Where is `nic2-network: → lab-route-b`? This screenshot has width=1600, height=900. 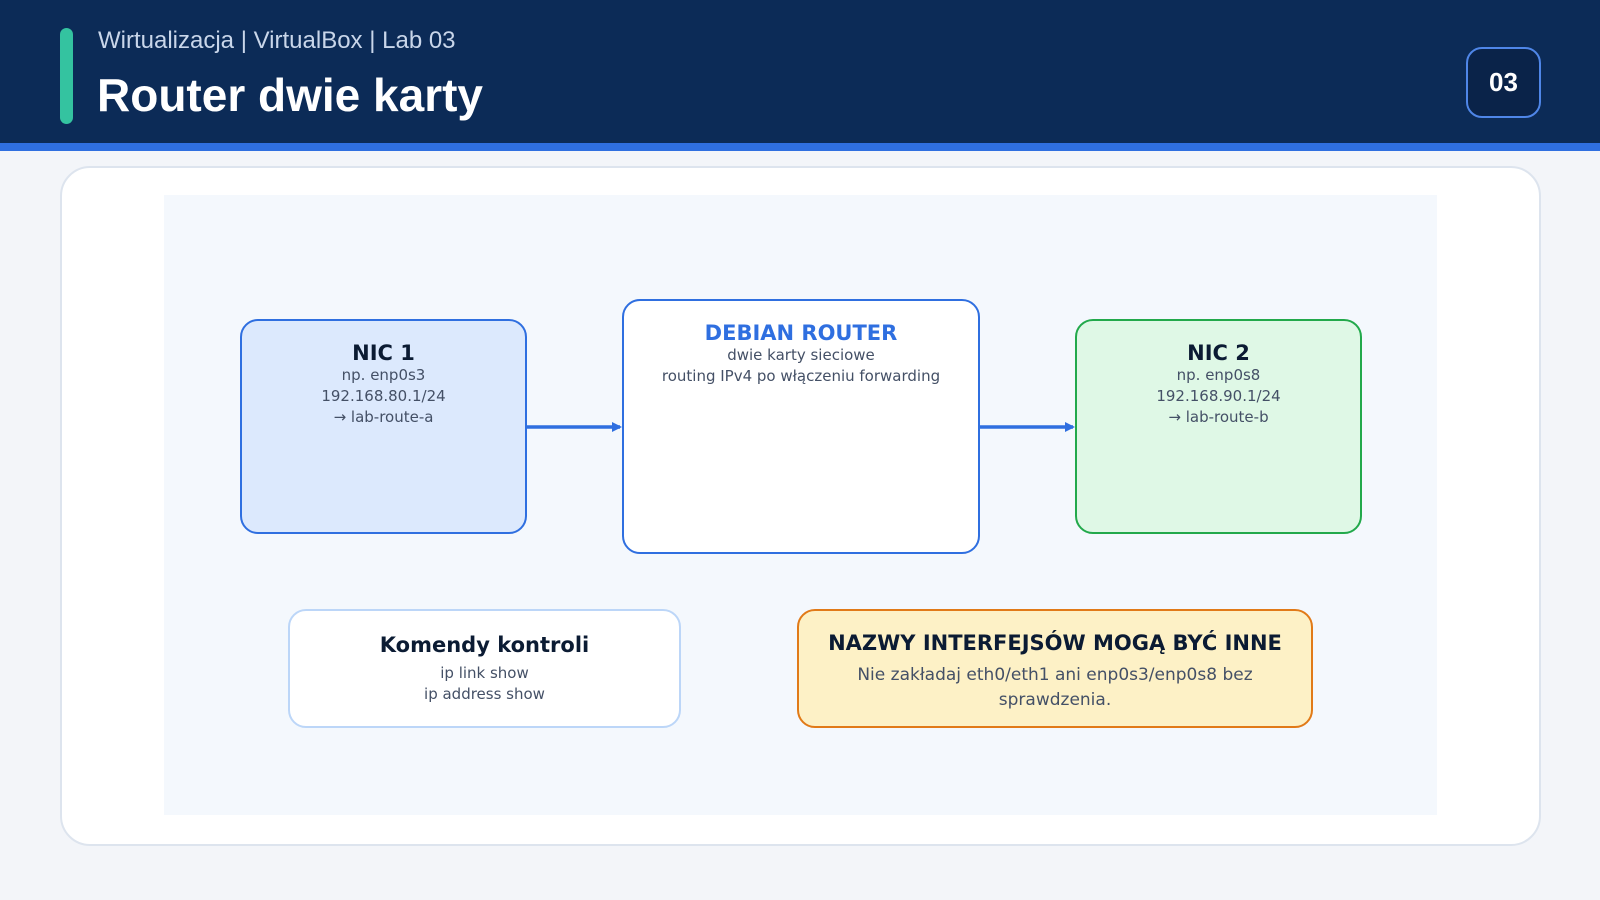
nic2-network: → lab-route-b is located at coordinates (1218, 417).